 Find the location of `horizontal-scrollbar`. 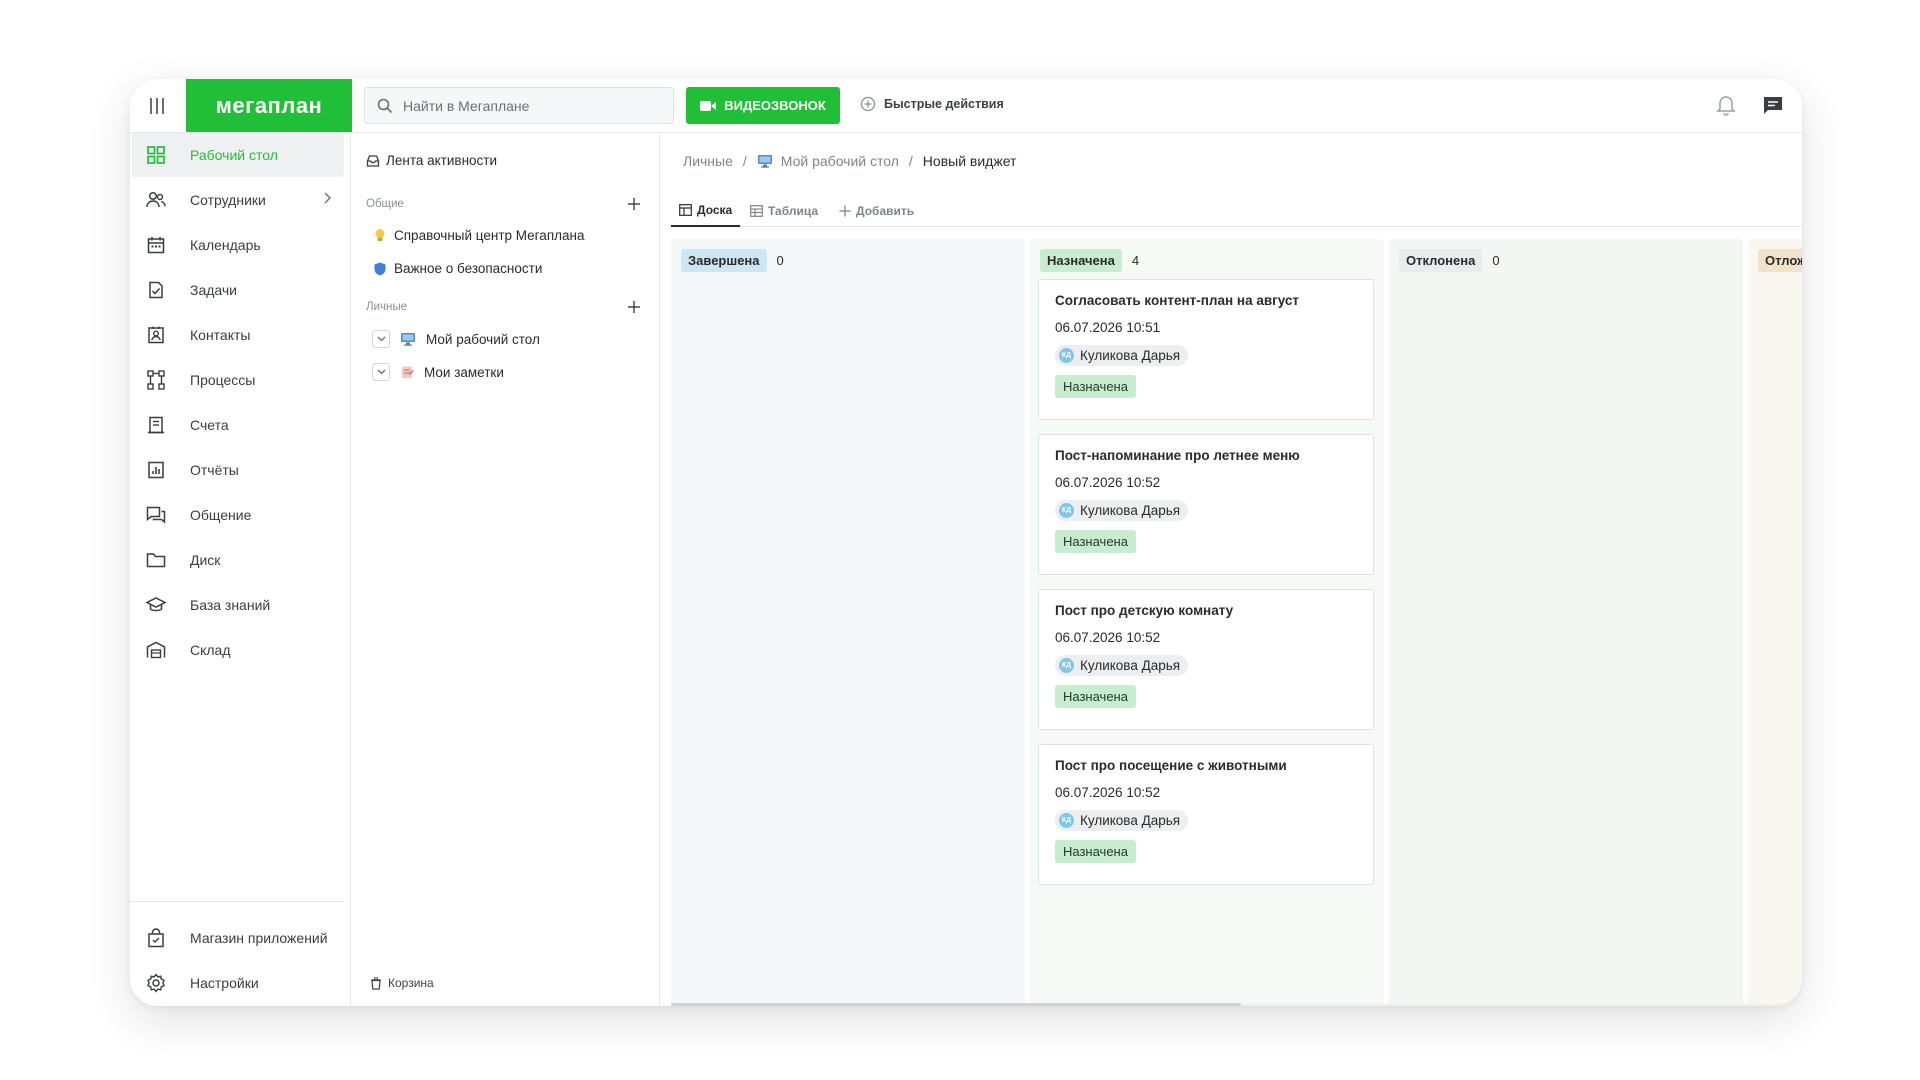

horizontal-scrollbar is located at coordinates (1236, 1004).